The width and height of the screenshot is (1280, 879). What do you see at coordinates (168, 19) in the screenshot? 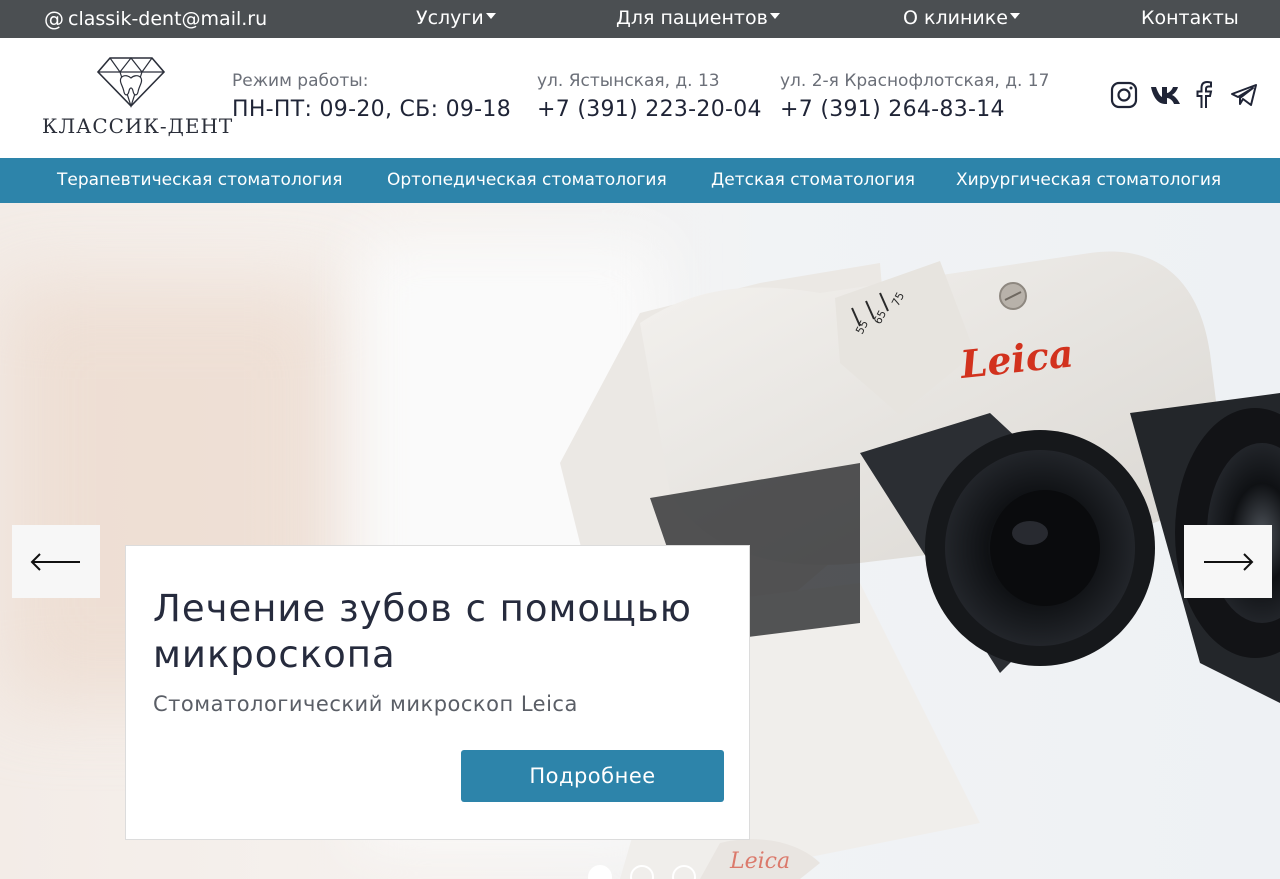
I see `email-text: classik-dent@mail.ru` at bounding box center [168, 19].